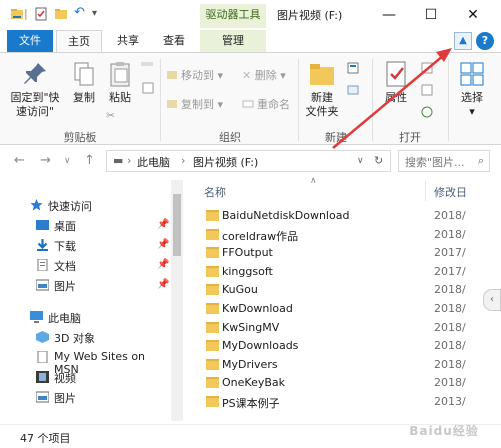 Image resolution: width=501 pixels, height=448 pixels. I want to click on annotation-arrow, so click(392, 98).